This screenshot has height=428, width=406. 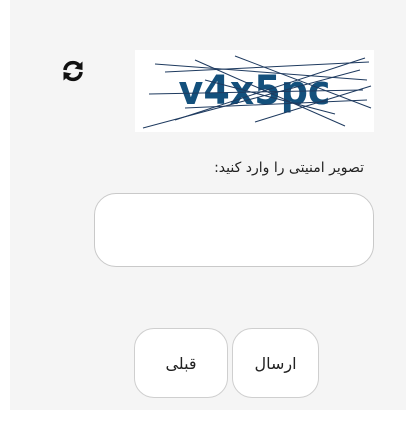 I want to click on submit-button: ارسال, so click(x=275, y=363).